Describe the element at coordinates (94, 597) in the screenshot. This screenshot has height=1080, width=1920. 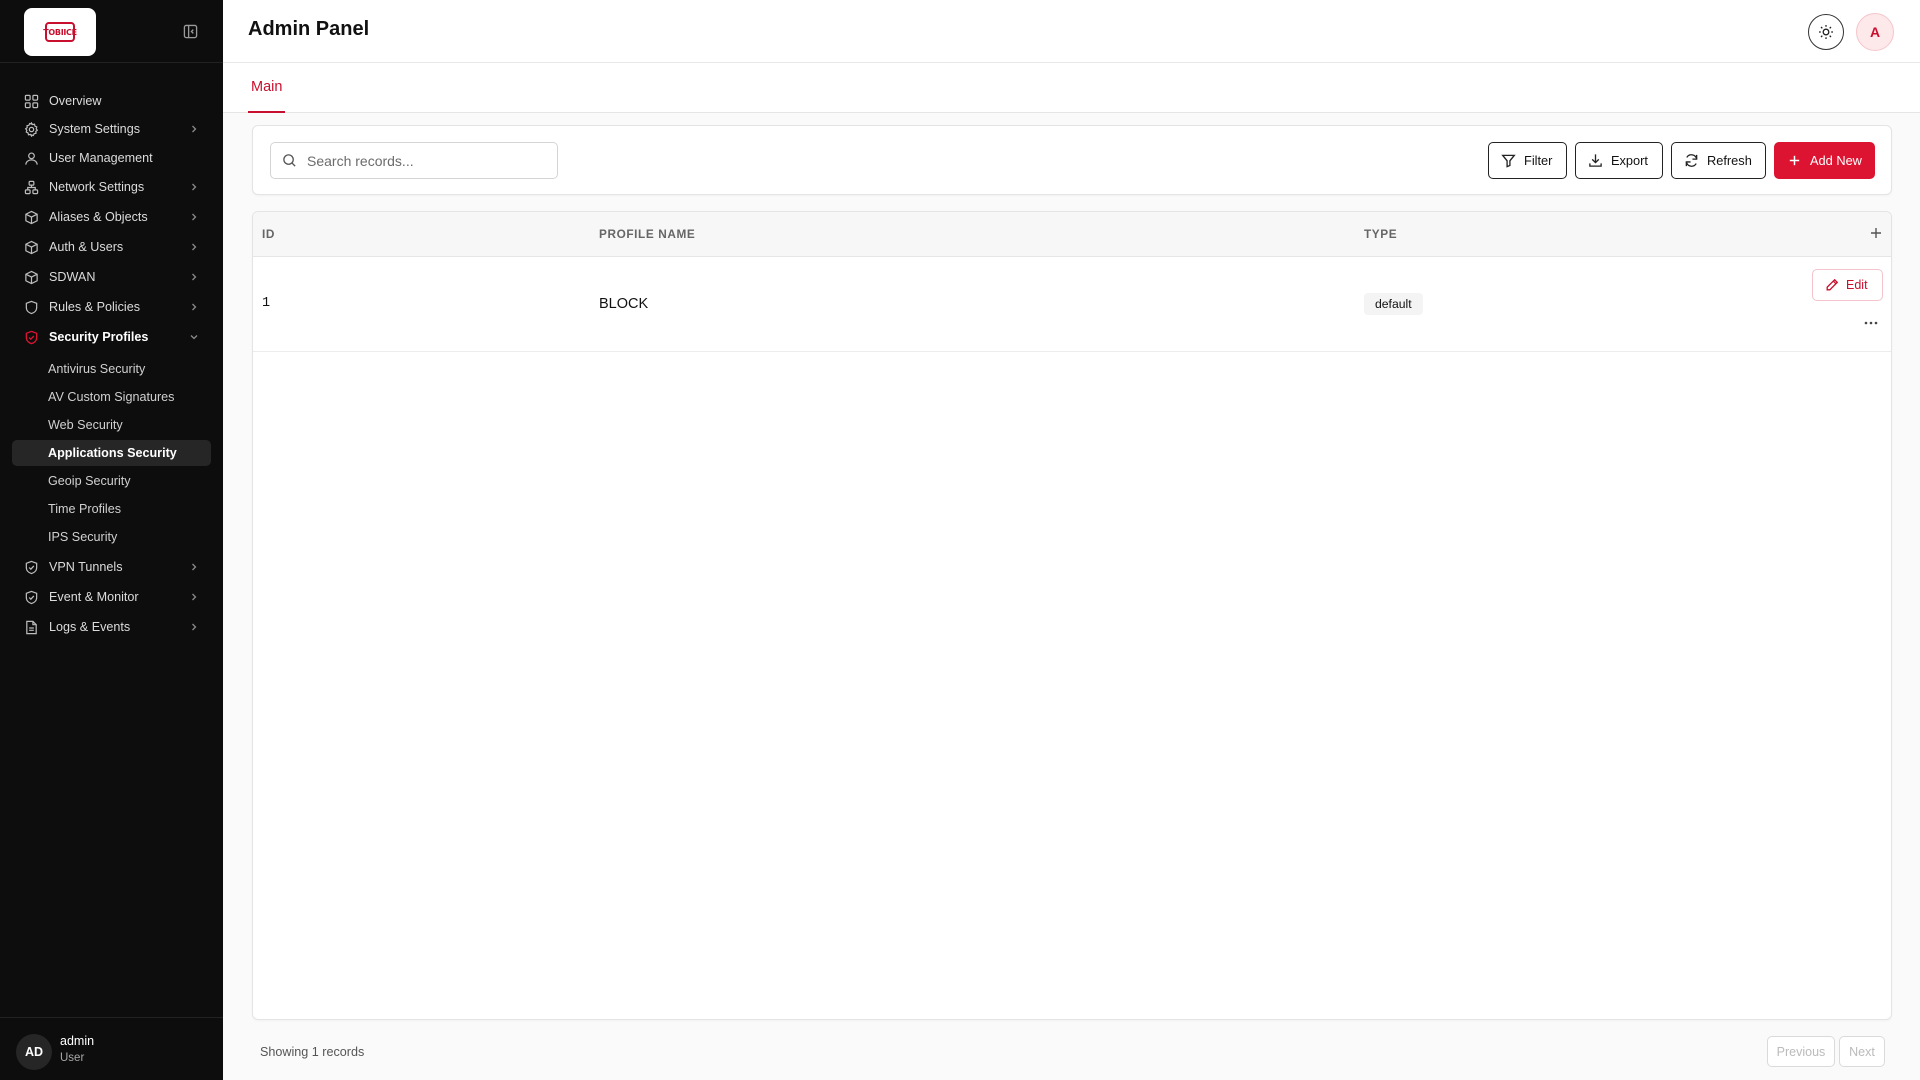
I see `sidebar-item-label: Event & Monitor` at that location.